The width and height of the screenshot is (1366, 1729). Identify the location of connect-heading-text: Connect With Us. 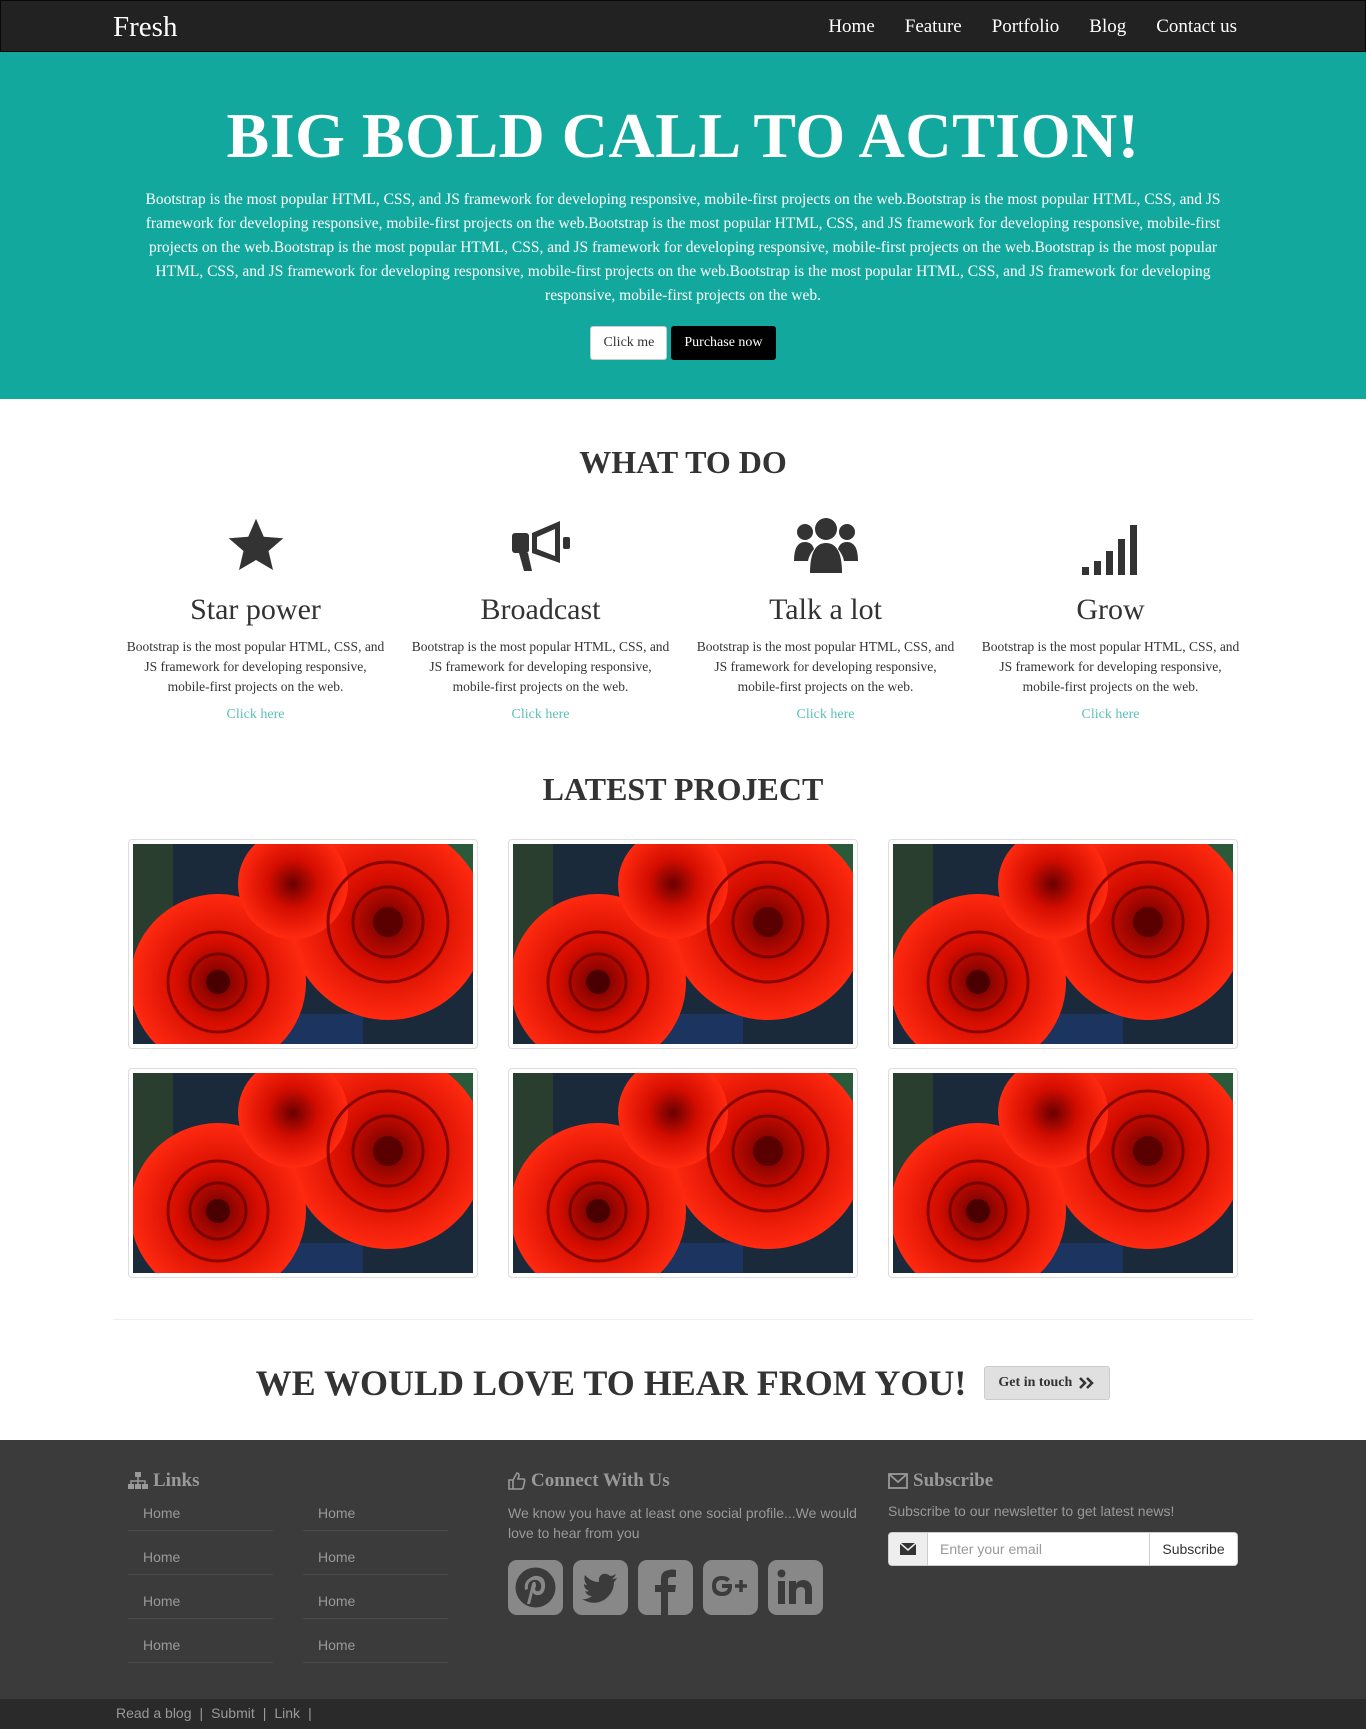
(600, 1480).